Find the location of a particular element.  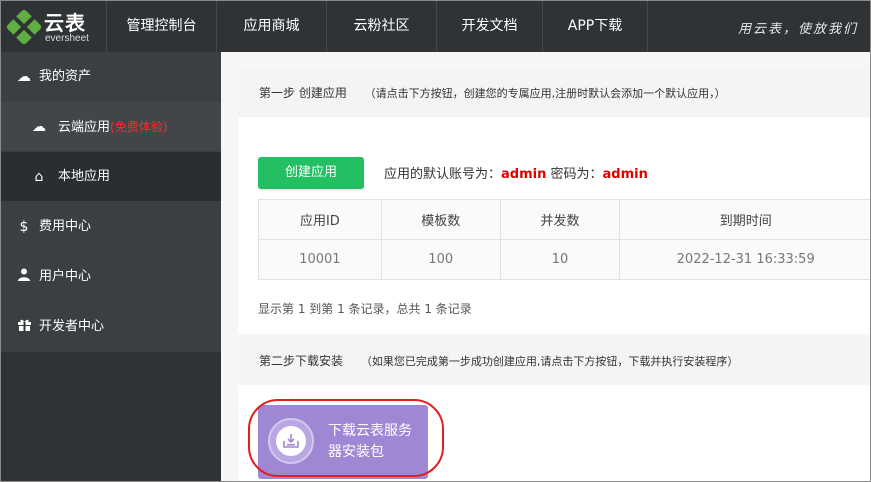

nav-community: 云粉社区 is located at coordinates (381, 26).